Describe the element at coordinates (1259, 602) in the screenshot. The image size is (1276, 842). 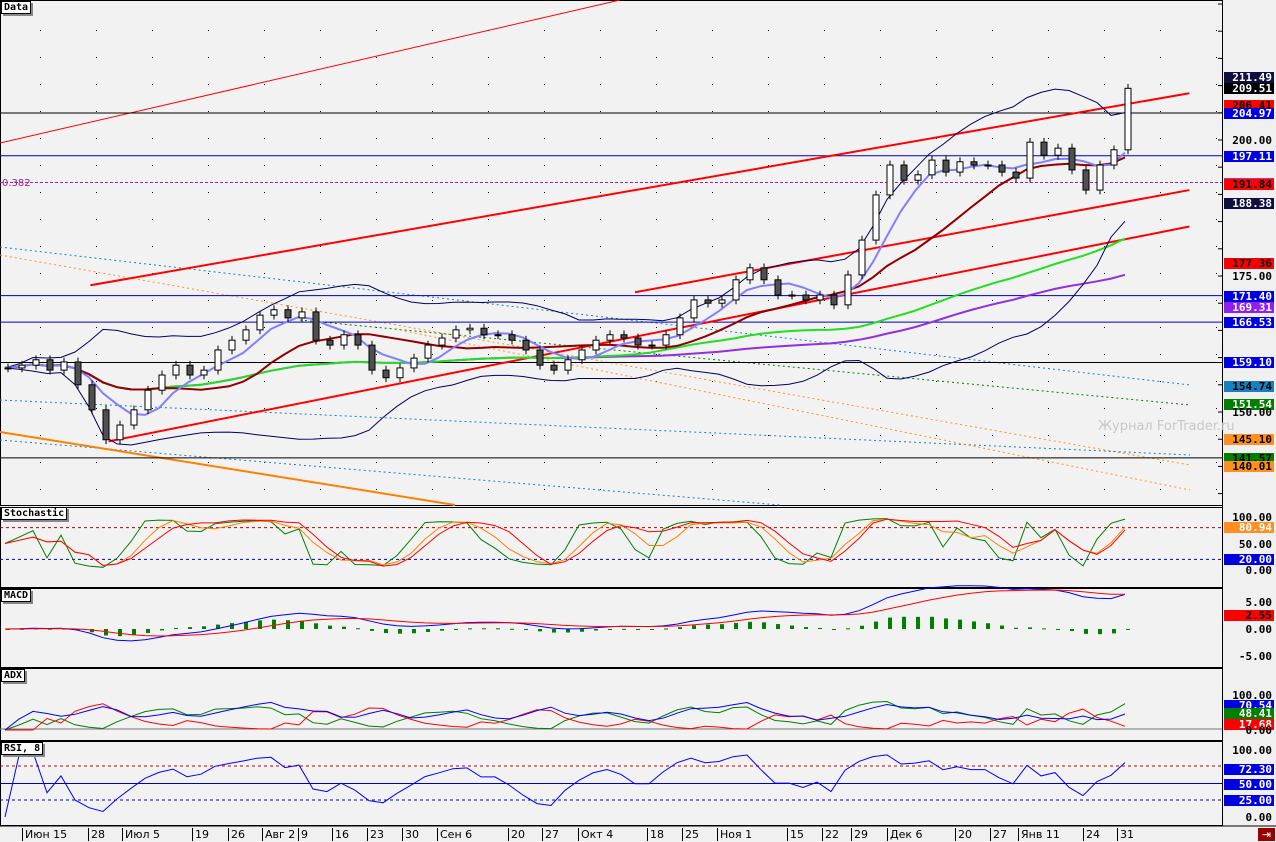
I see `macd-axis-label: 5.00` at that location.